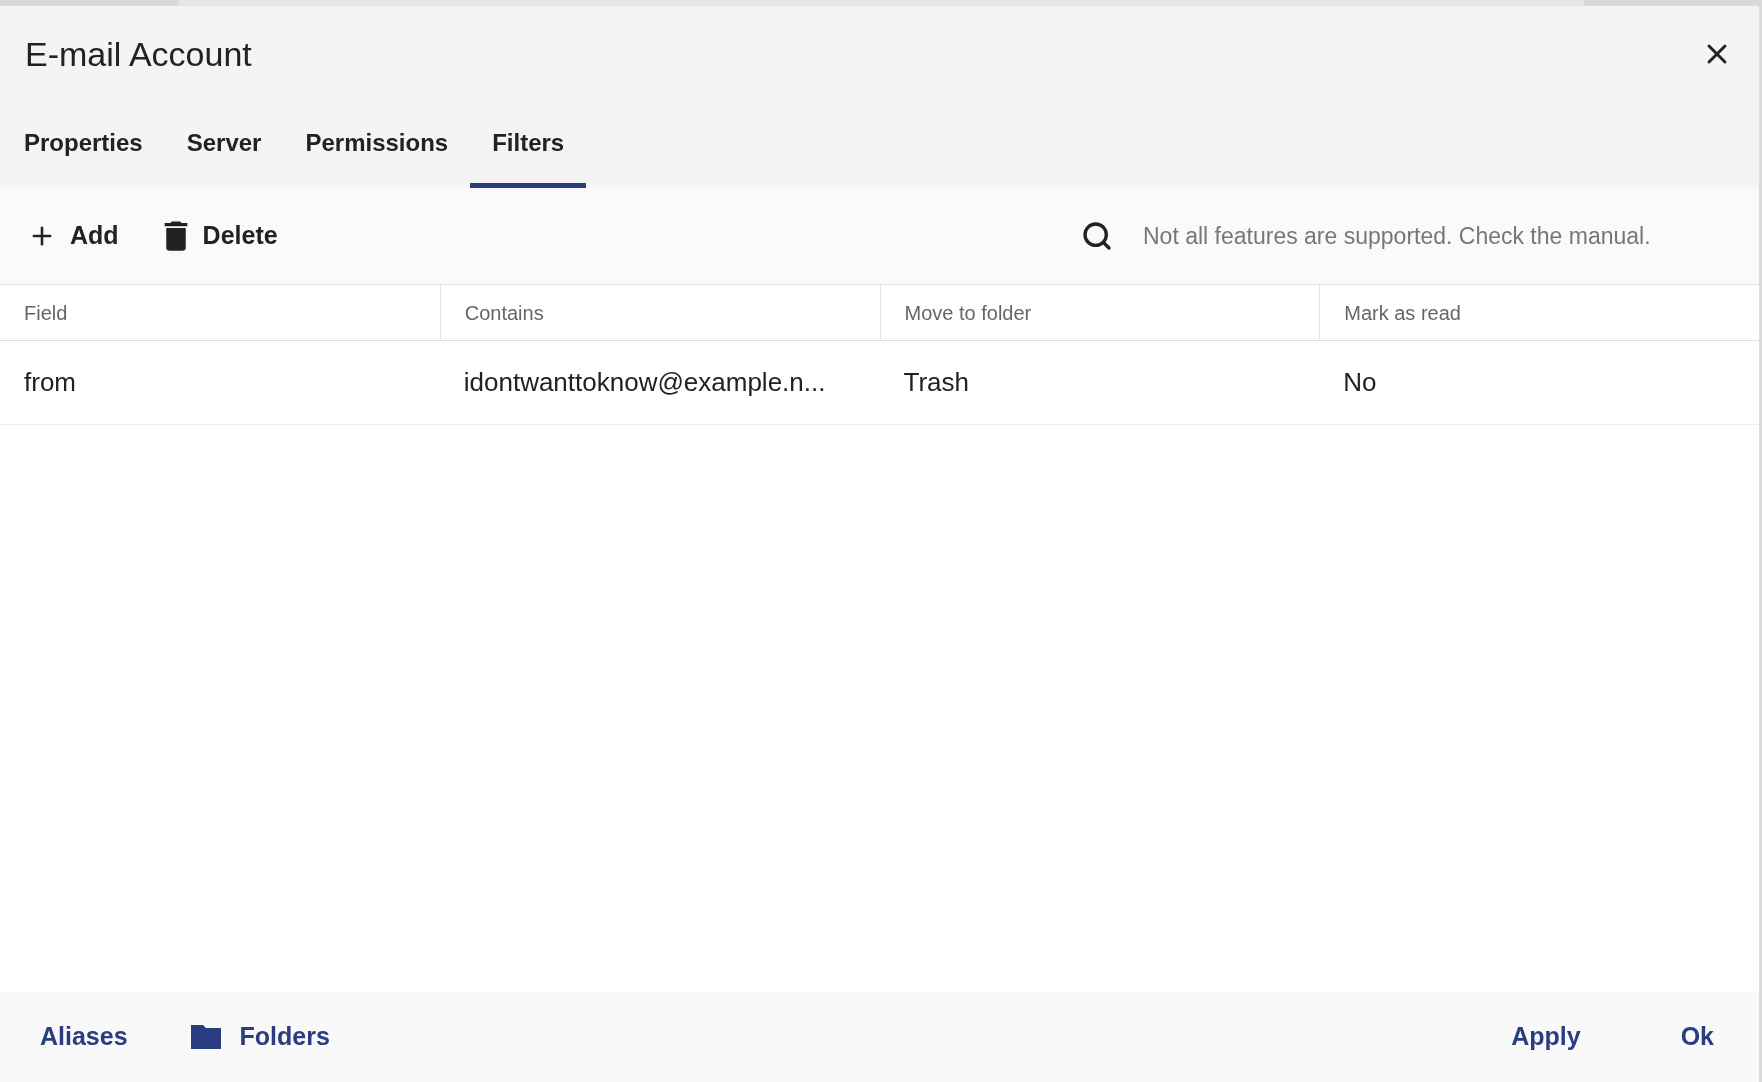 The width and height of the screenshot is (1762, 1082). I want to click on column-header: Contains, so click(659, 312).